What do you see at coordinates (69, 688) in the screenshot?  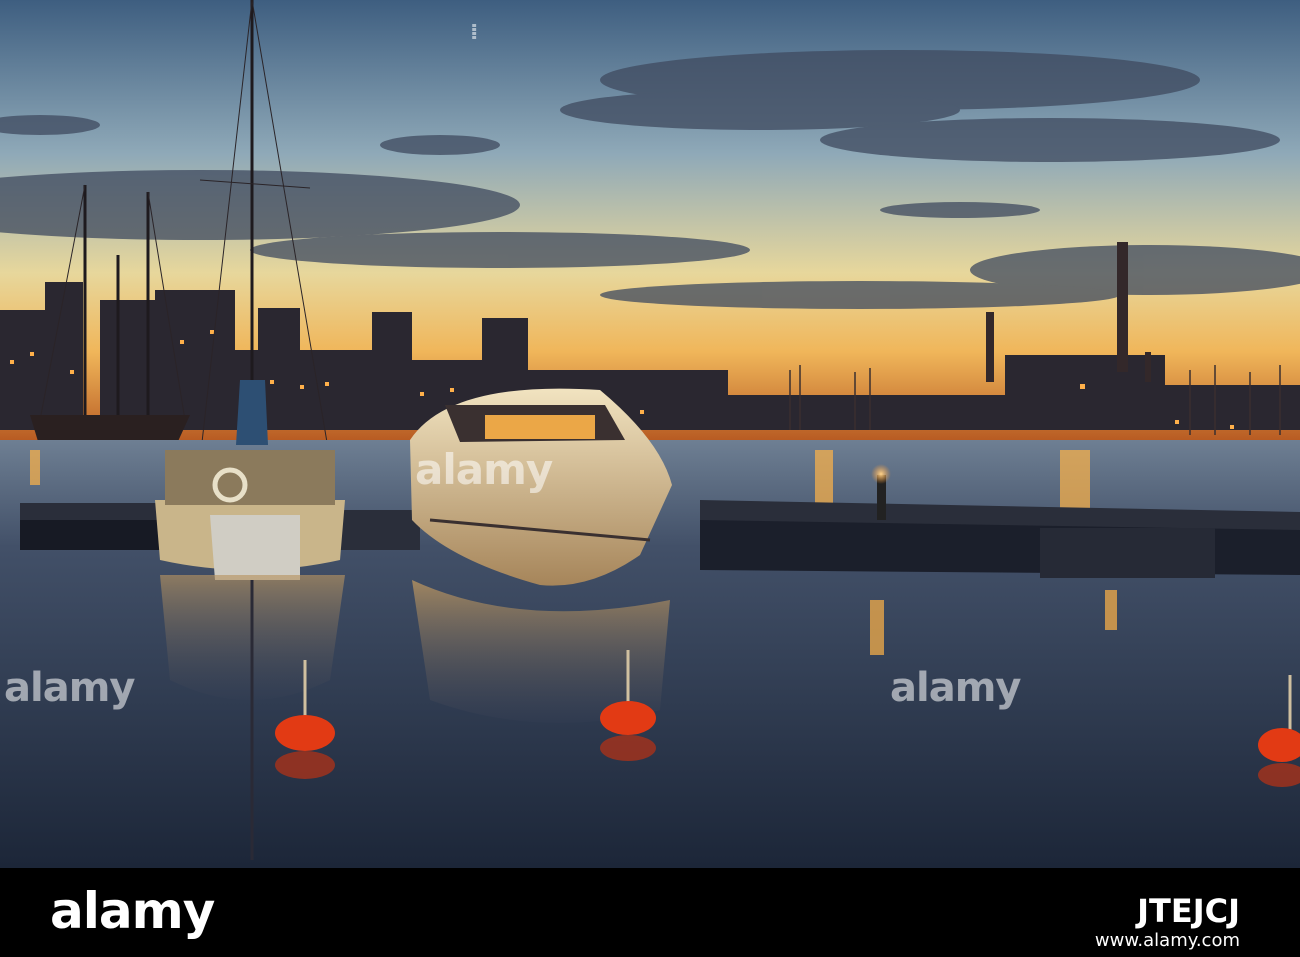 I see `watermark-left: alamy` at bounding box center [69, 688].